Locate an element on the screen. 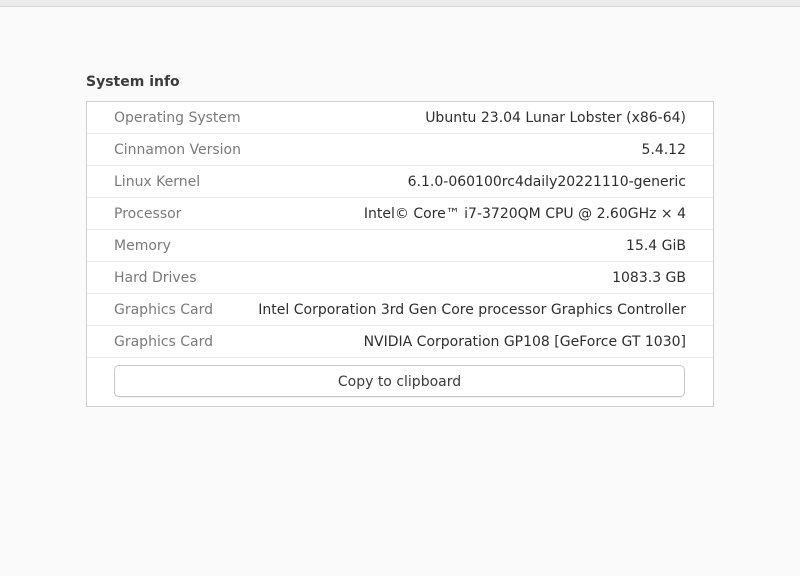  info-value: Ubuntu 23.04 Lunar Lobster (x86-64) is located at coordinates (555, 118).